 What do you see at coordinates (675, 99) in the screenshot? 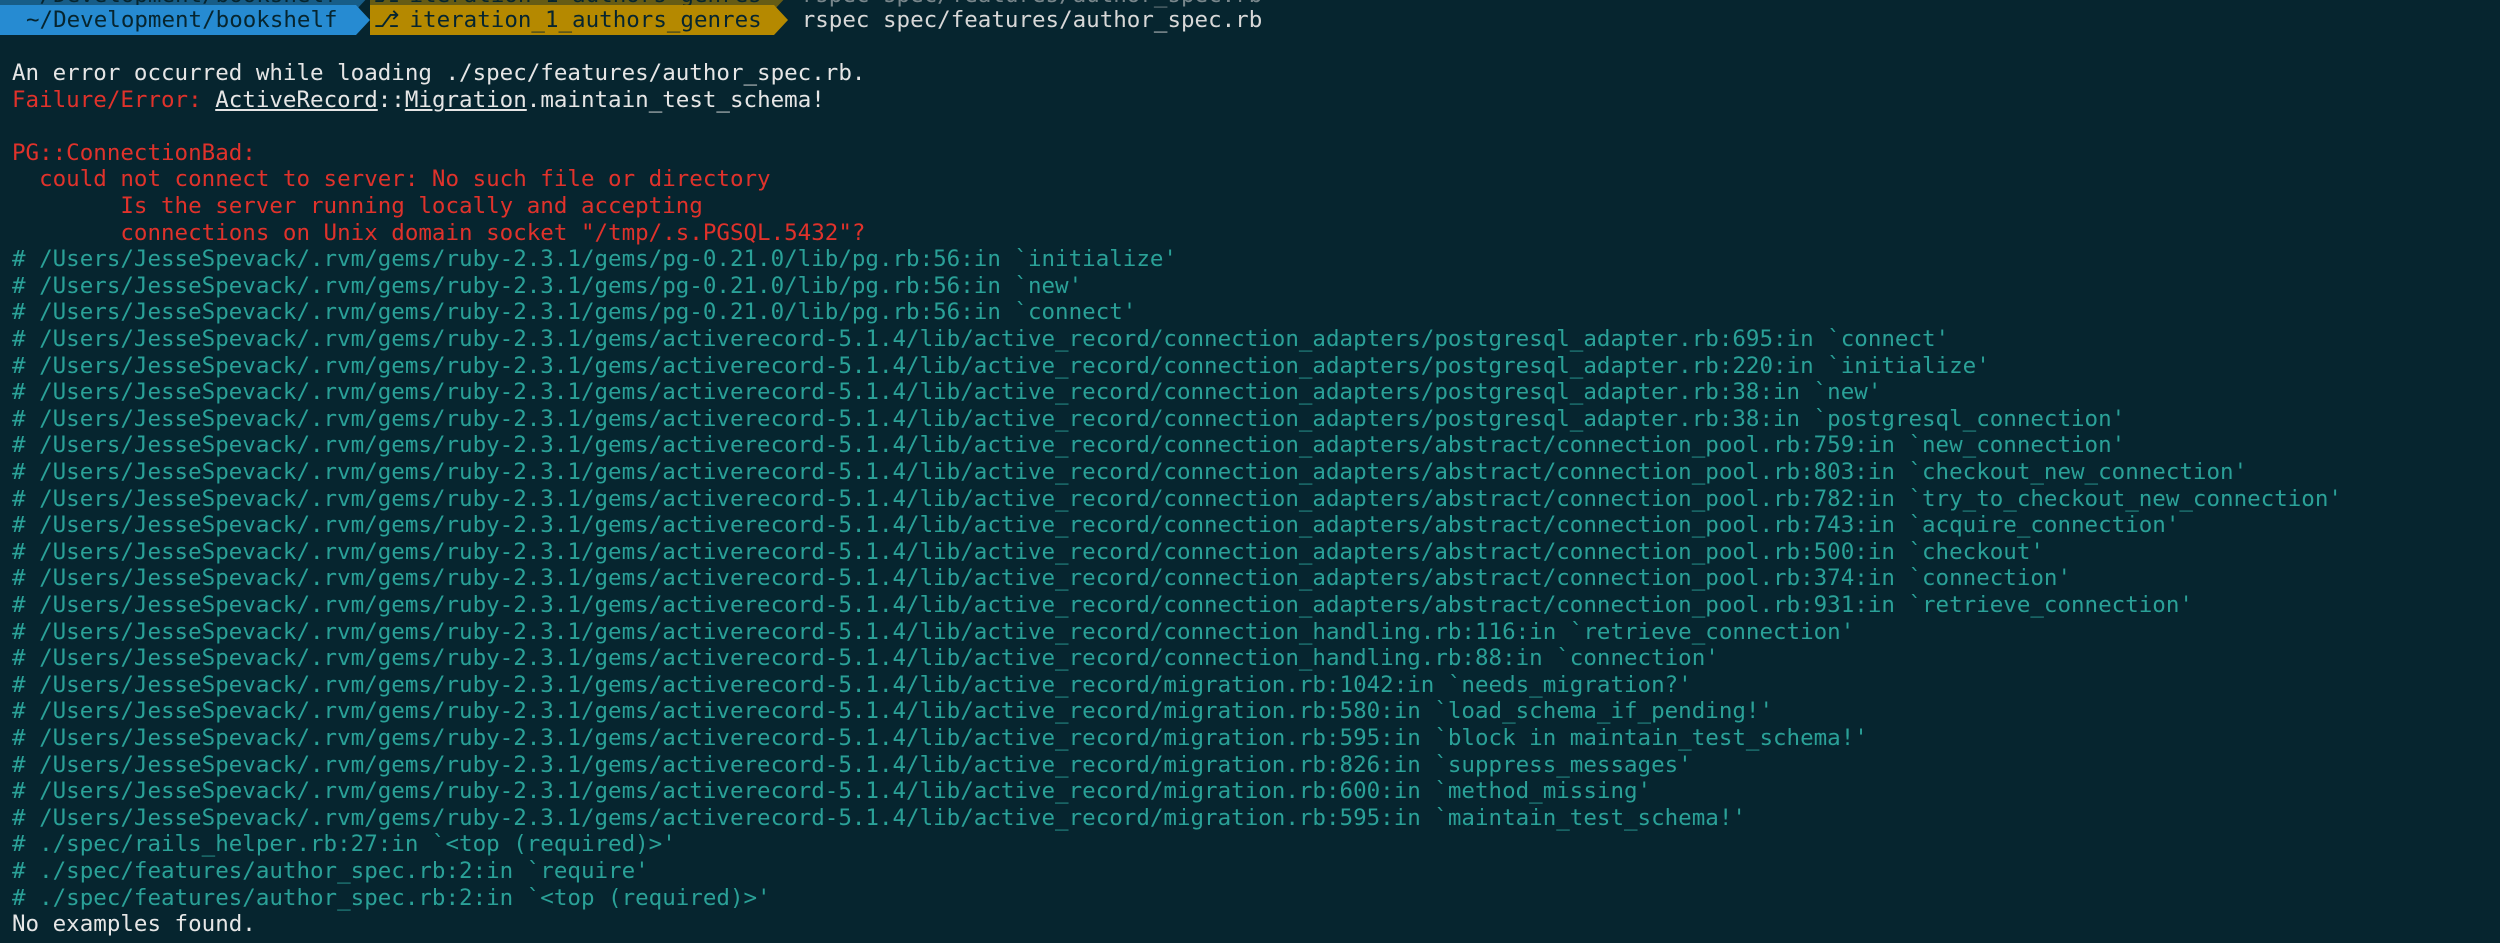
I see `failure-method: .maintain_test_schema!` at bounding box center [675, 99].